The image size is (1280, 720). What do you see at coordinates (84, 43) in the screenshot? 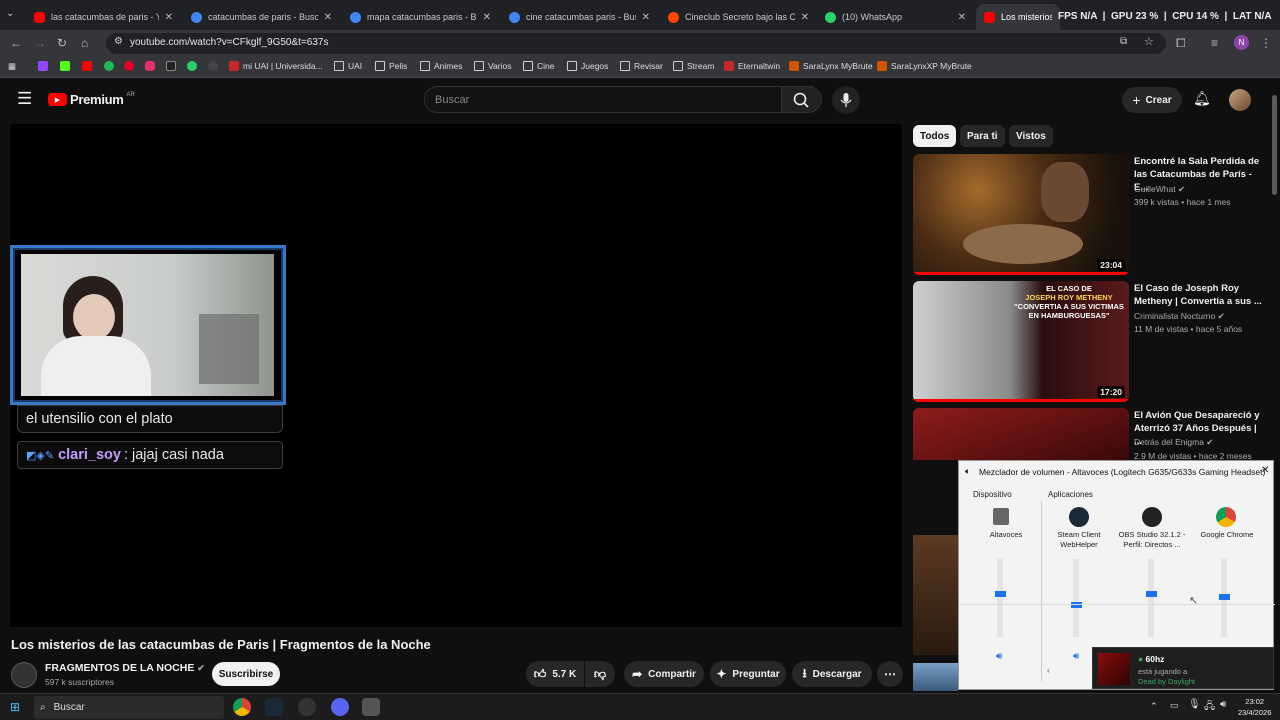
I see `home-icon: ⌂` at bounding box center [84, 43].